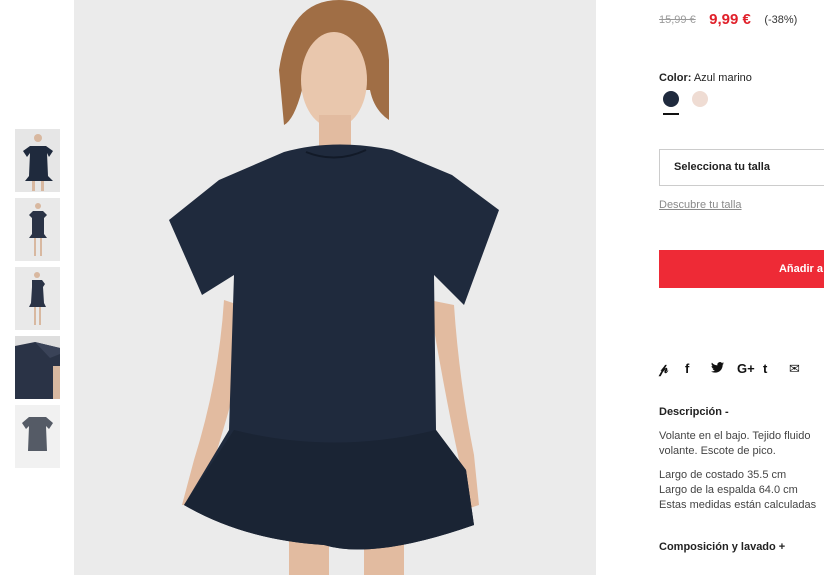 Image resolution: width=824 pixels, height=575 pixels. I want to click on discount-badge: (-38%), so click(781, 19).